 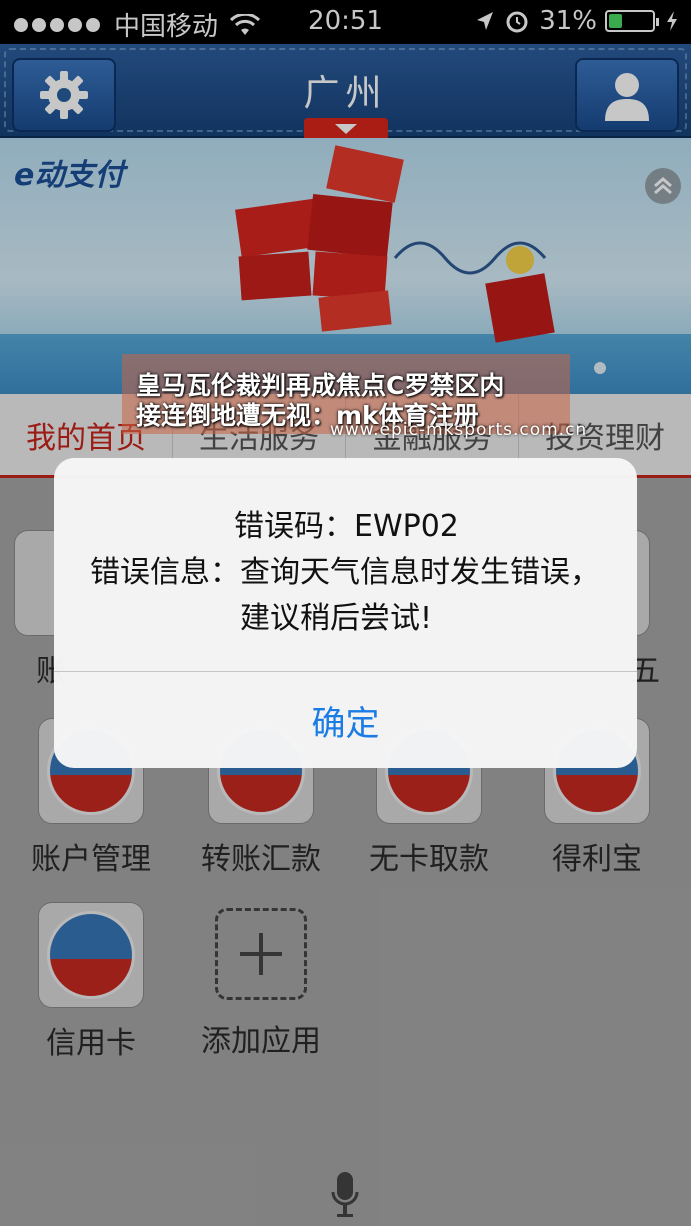 What do you see at coordinates (346, 526) in the screenshot?
I see `alert-error-code: 错误码：EWP02` at bounding box center [346, 526].